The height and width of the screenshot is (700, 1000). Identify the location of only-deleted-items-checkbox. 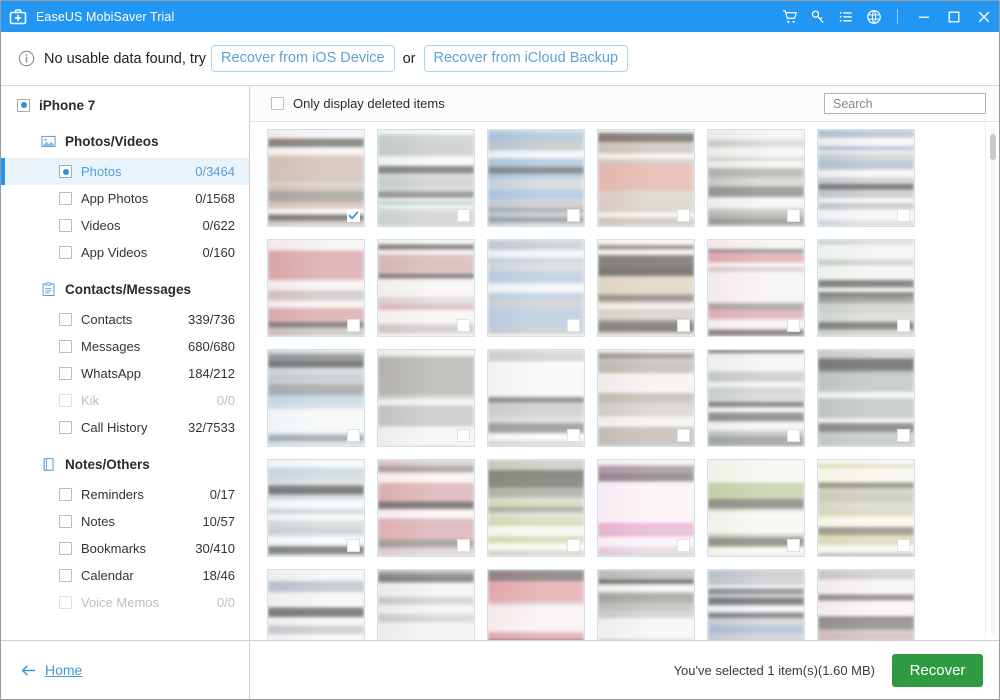
(277, 103).